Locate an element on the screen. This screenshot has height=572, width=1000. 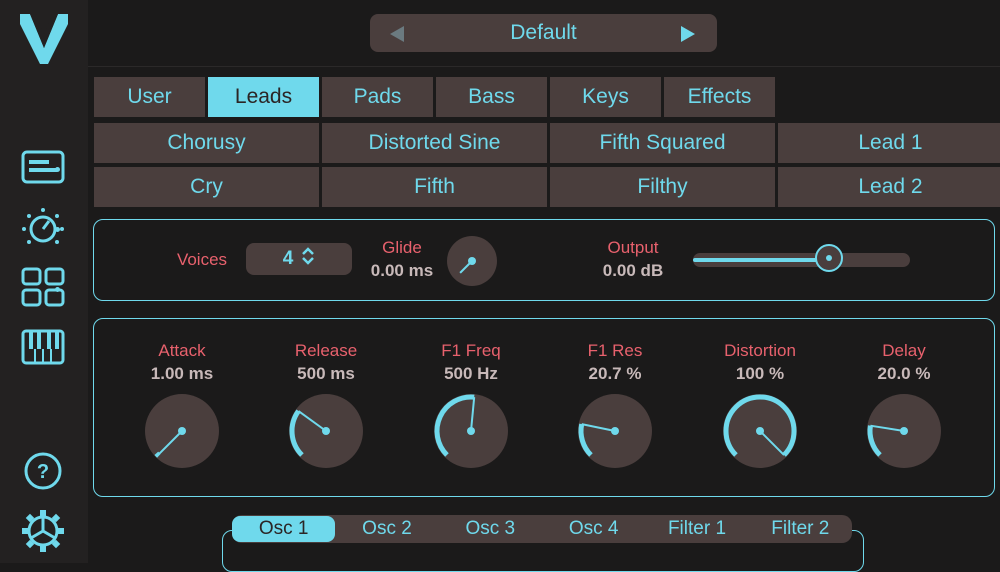
preset-item: Fifth Squared is located at coordinates (662, 143).